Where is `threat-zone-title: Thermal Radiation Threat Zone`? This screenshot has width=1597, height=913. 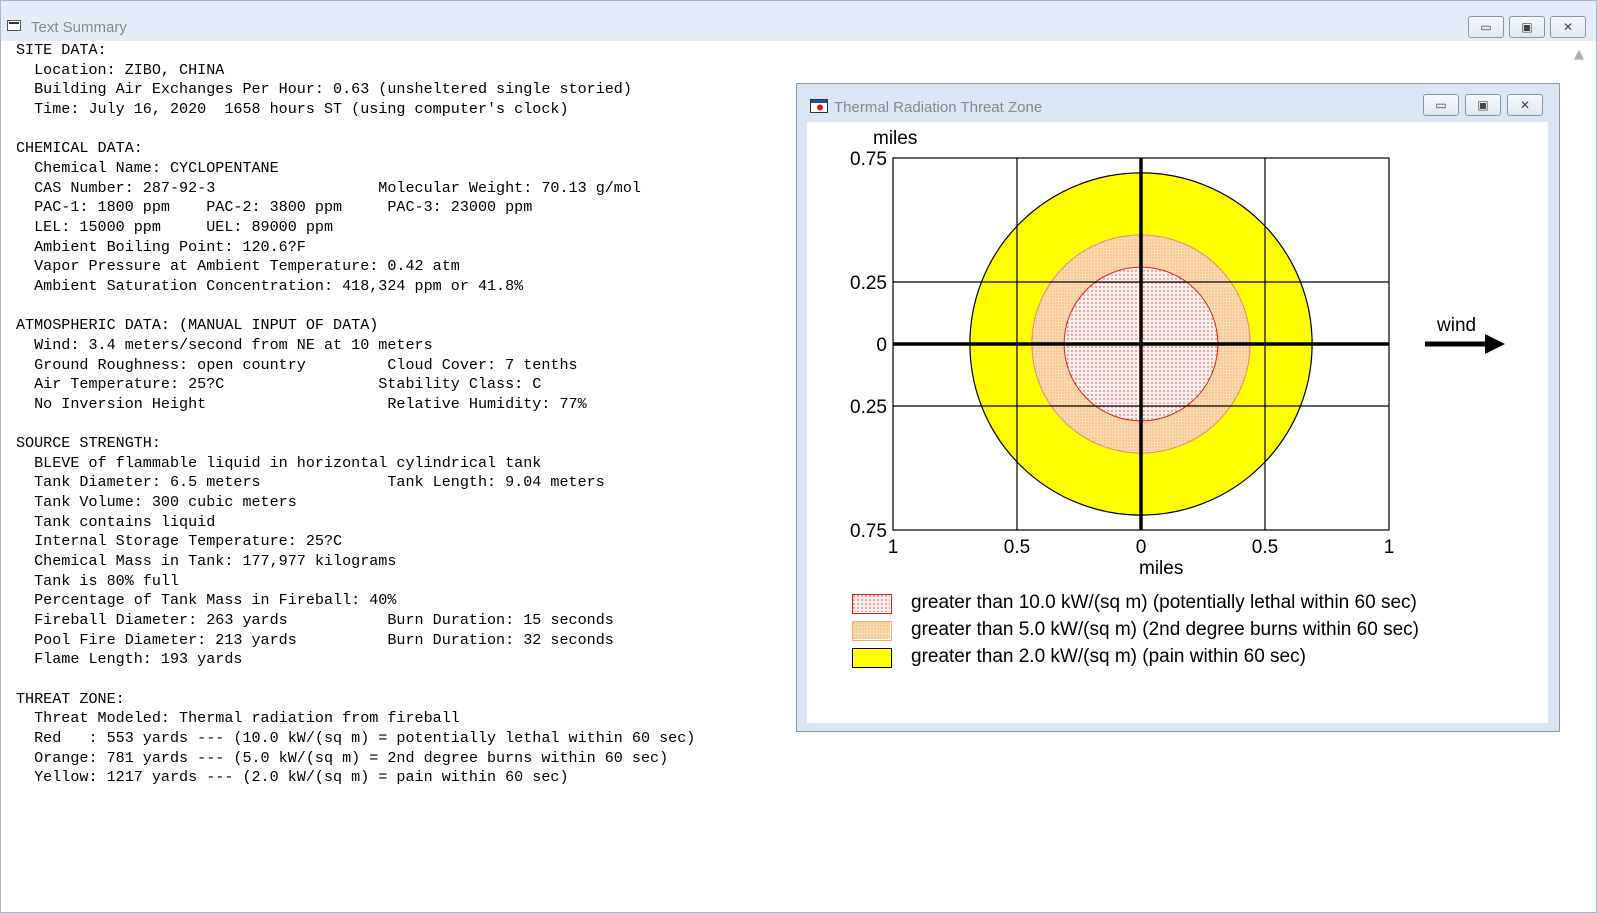
threat-zone-title: Thermal Radiation Threat Zone is located at coordinates (938, 107).